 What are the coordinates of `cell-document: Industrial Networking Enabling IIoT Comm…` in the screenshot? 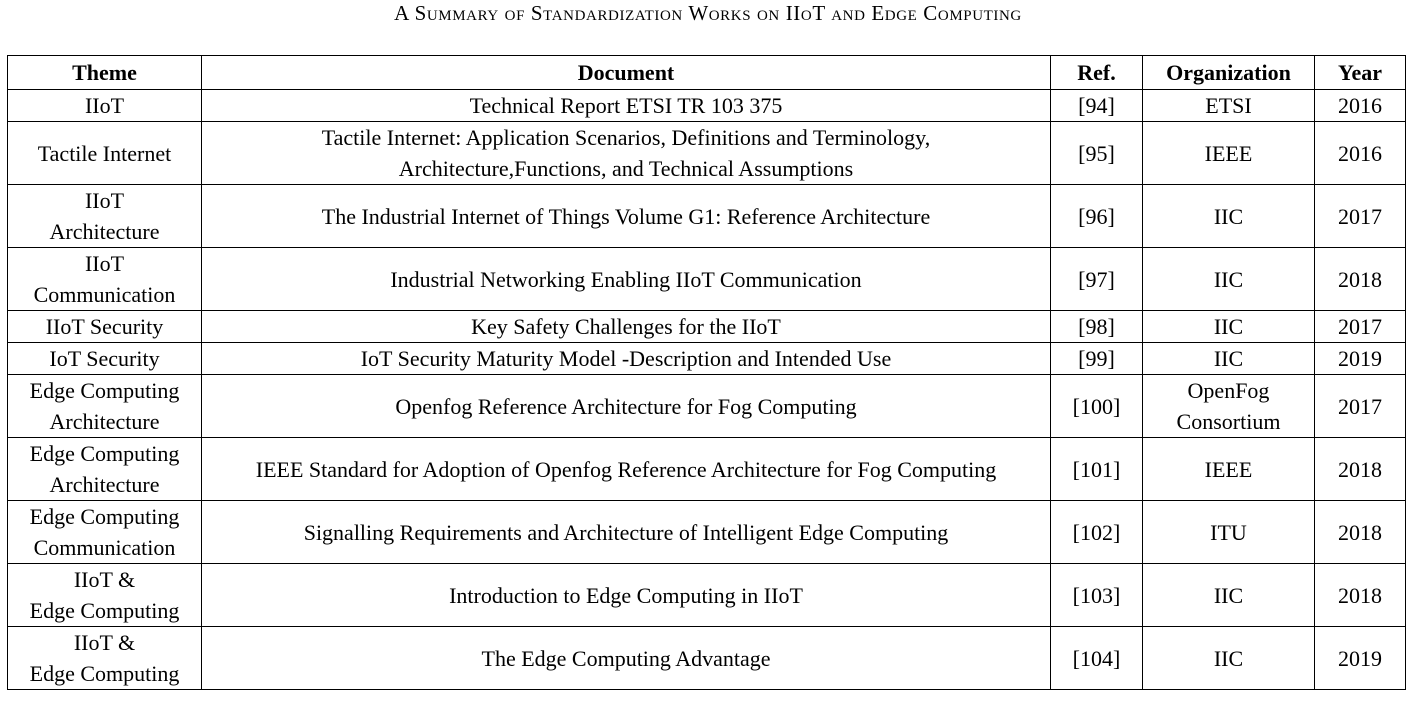 It's located at (626, 279).